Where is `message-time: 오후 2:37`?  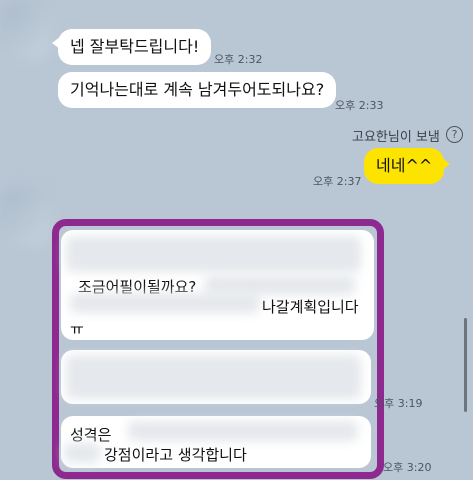
message-time: 오후 2:37 is located at coordinates (337, 181).